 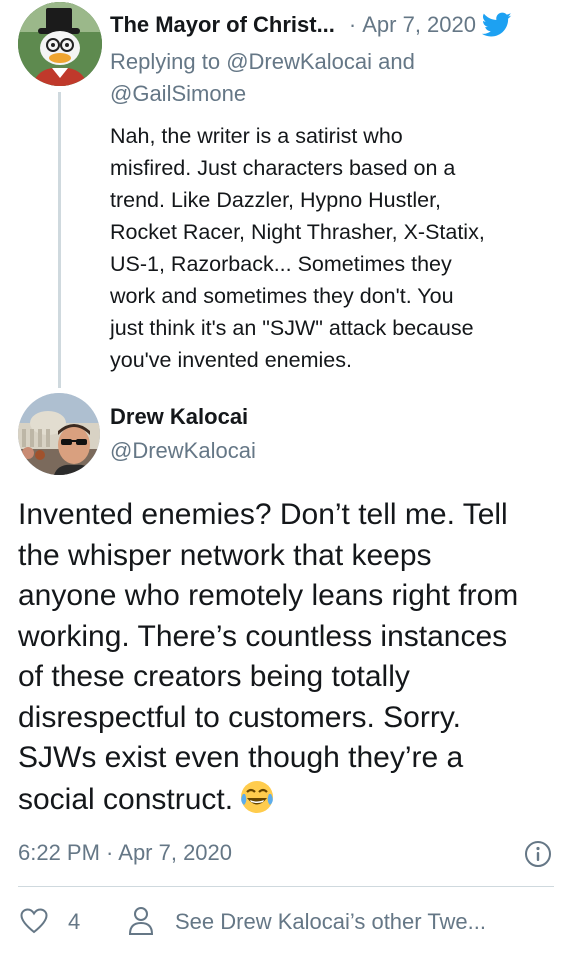 What do you see at coordinates (183, 451) in the screenshot?
I see `main-handle: @DrewKalocai` at bounding box center [183, 451].